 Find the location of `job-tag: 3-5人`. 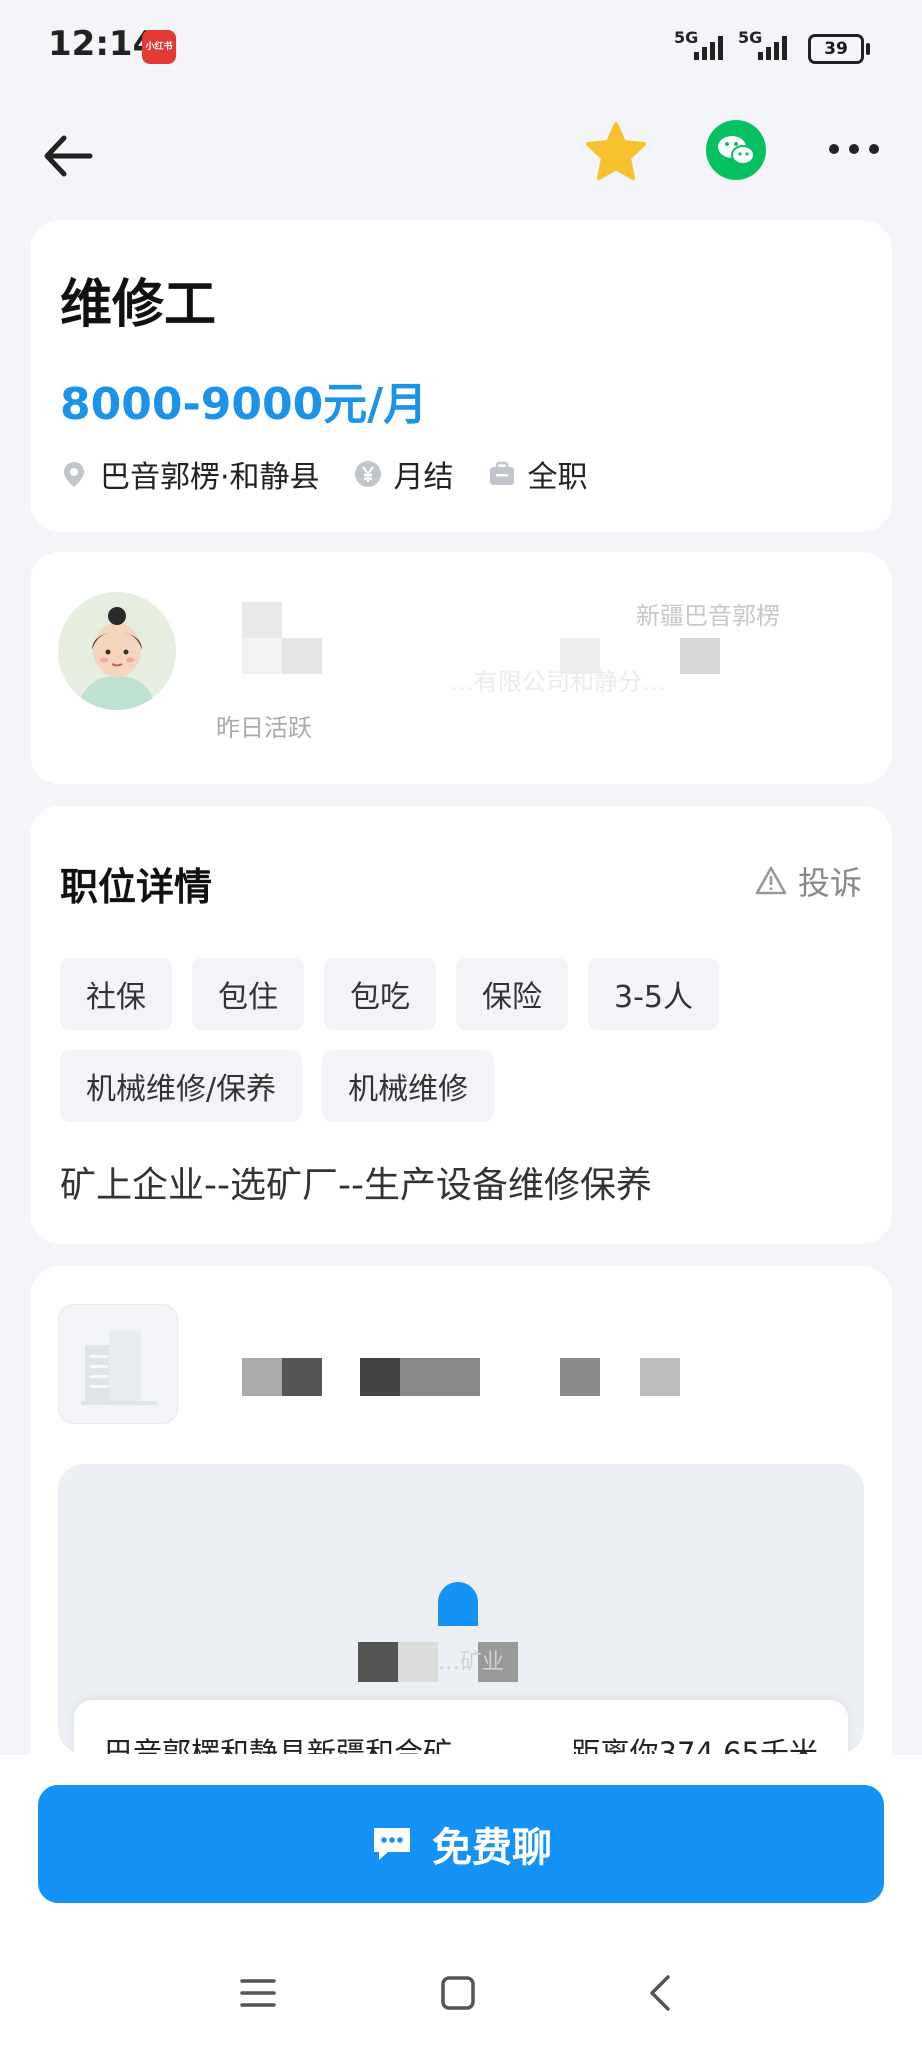

job-tag: 3-5人 is located at coordinates (653, 994).